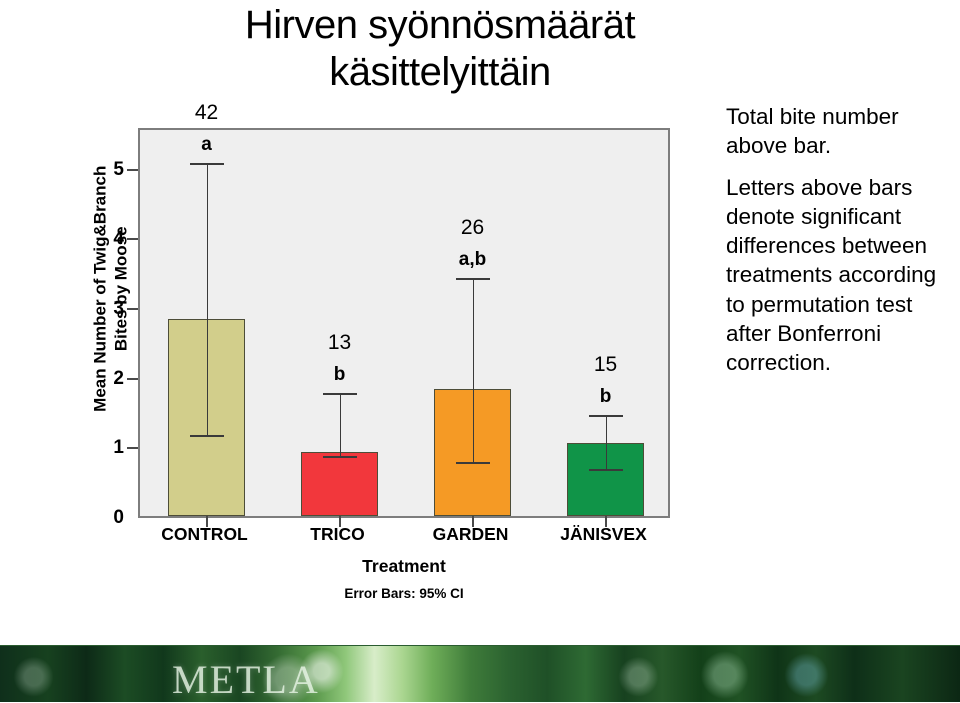  What do you see at coordinates (118, 239) in the screenshot?
I see `y-tick-label: 4` at bounding box center [118, 239].